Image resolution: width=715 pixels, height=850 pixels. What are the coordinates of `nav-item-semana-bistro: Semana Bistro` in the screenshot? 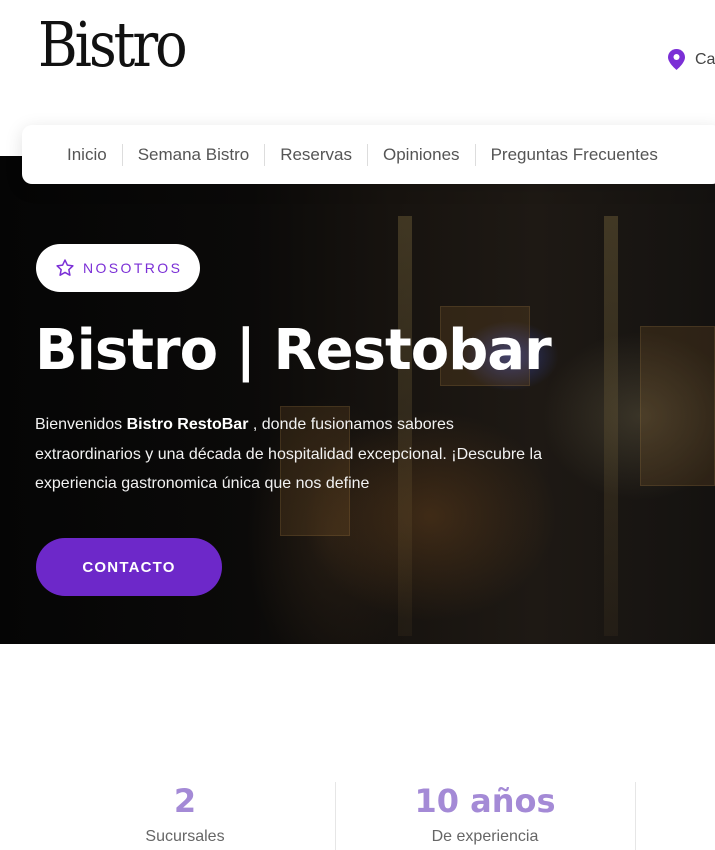 It's located at (194, 154).